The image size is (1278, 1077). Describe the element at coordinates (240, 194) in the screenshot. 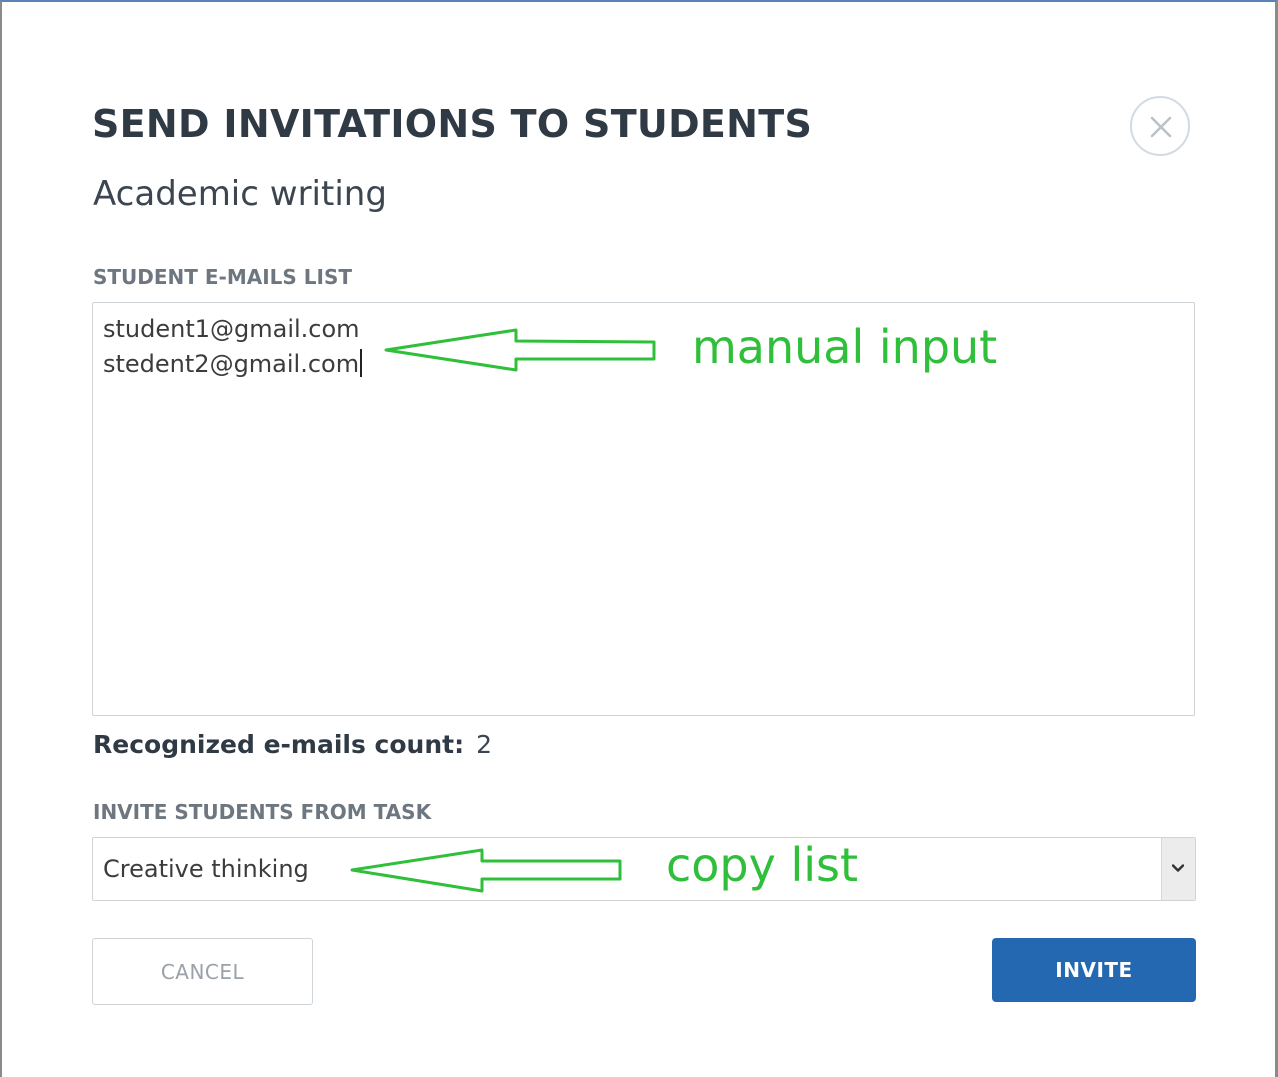

I see `dialog-subtitle: Academic writing` at that location.